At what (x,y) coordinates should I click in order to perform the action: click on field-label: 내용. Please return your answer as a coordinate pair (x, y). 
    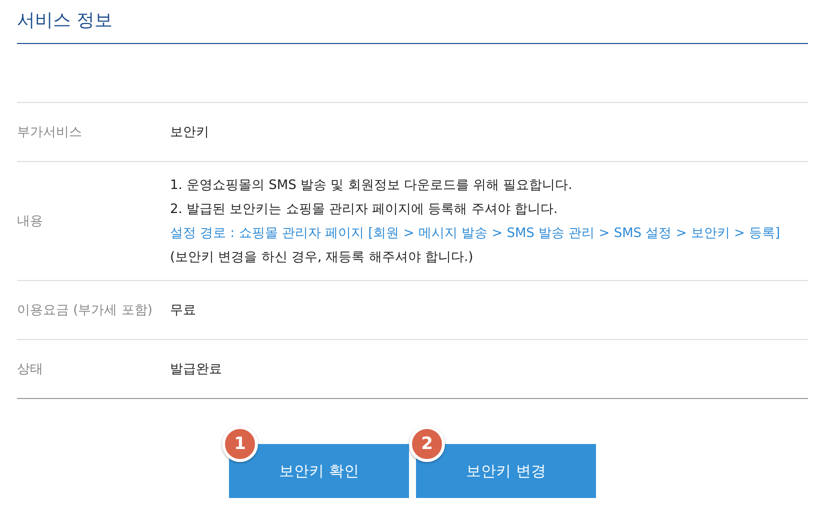
    Looking at the image, I should click on (30, 221).